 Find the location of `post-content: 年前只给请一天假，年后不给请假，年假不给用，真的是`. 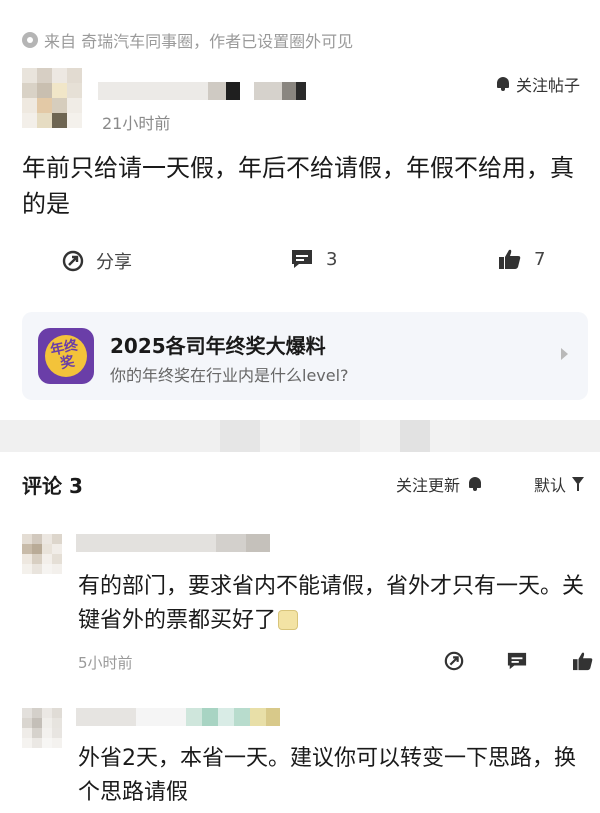

post-content: 年前只给请一天假，年后不给请假，年假不给用，真的是 is located at coordinates (298, 186).